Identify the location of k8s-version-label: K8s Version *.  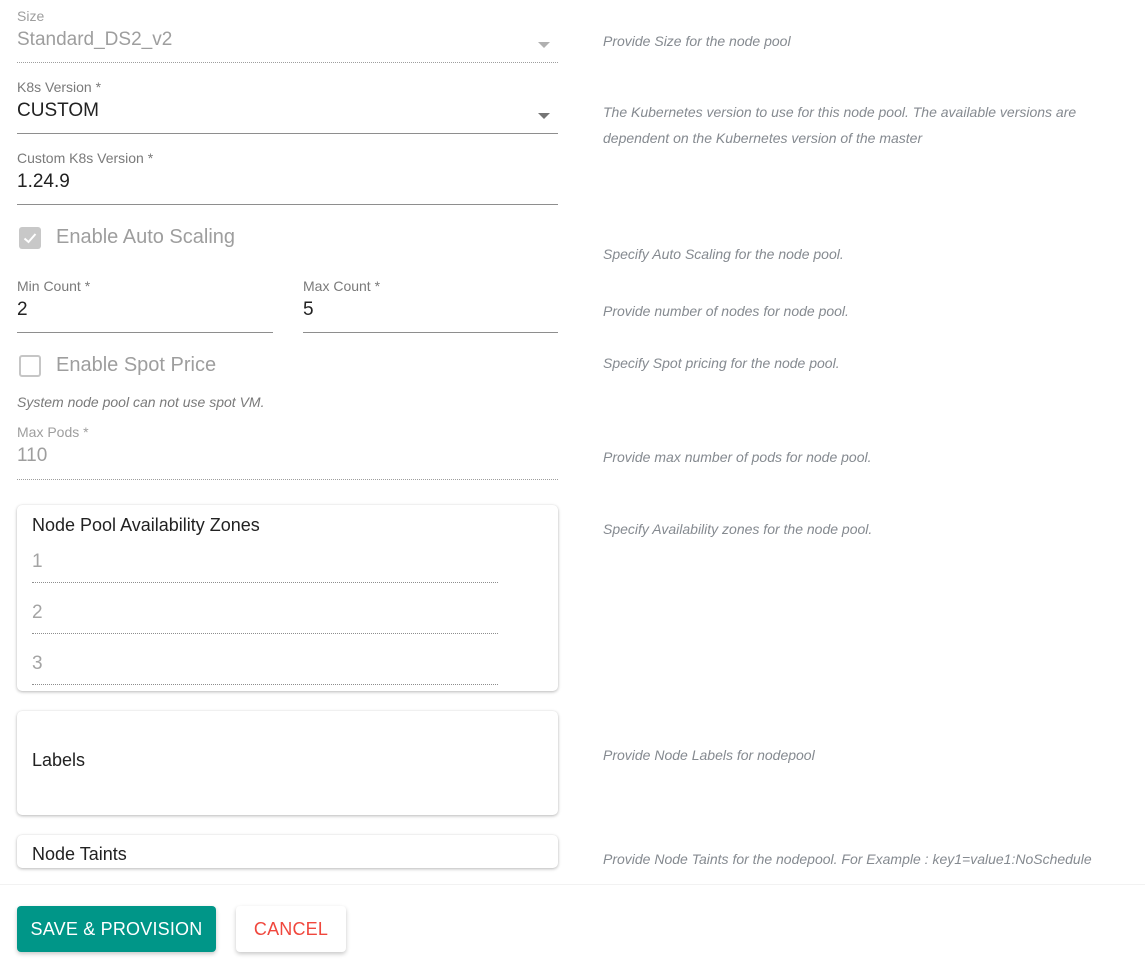
(59, 87).